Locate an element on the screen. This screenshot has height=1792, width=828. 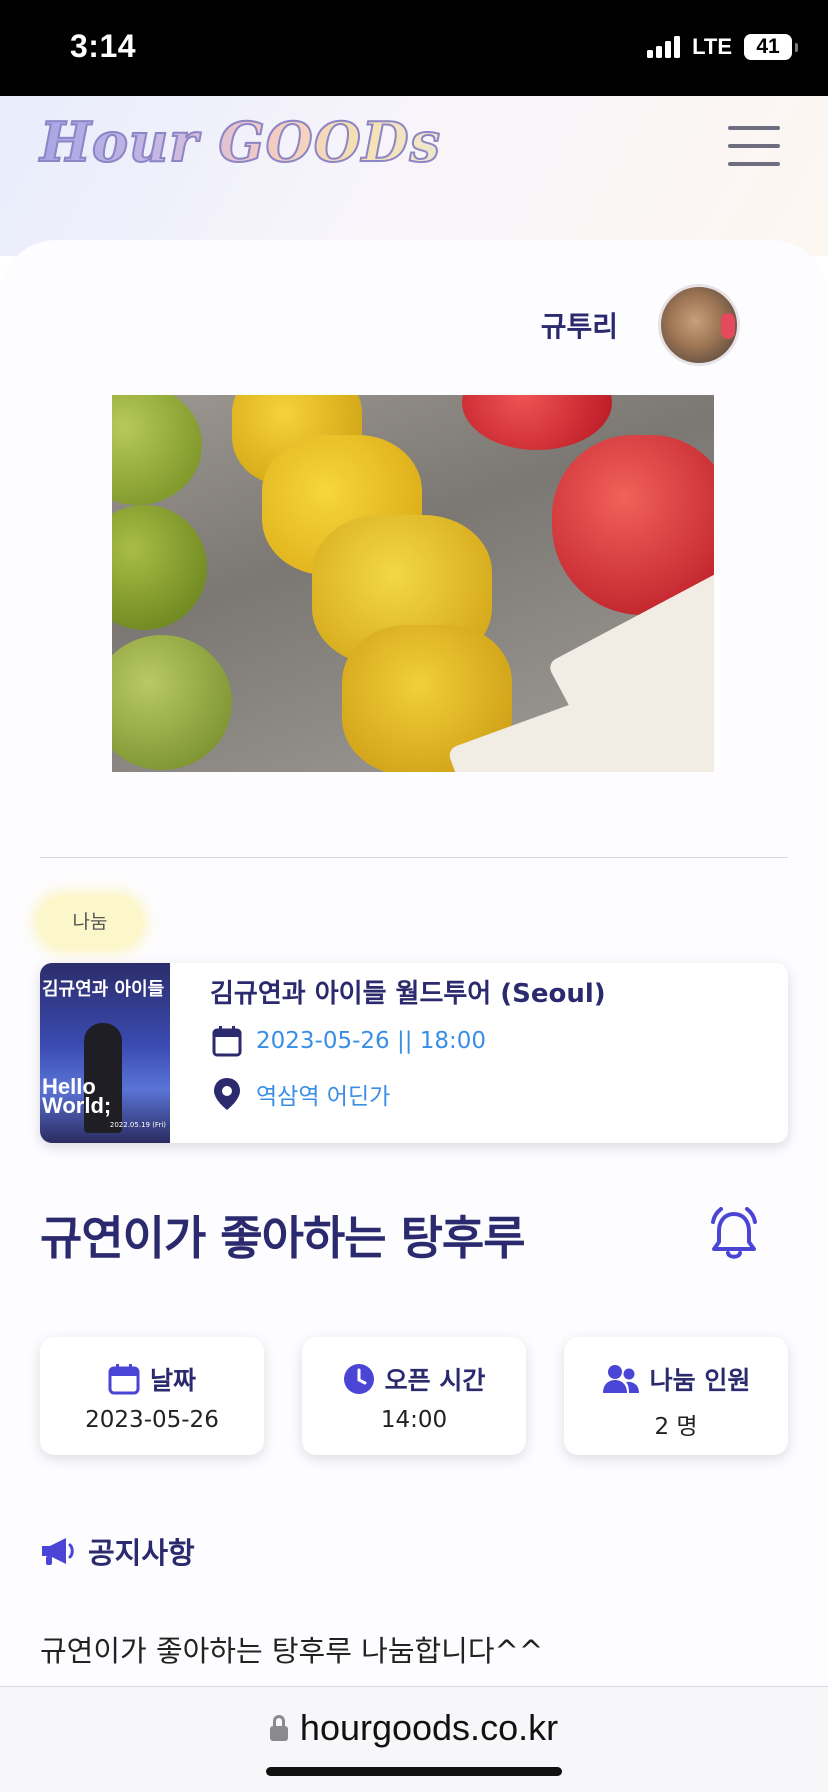
notice-label: 공지사항 is located at coordinates (141, 1553).